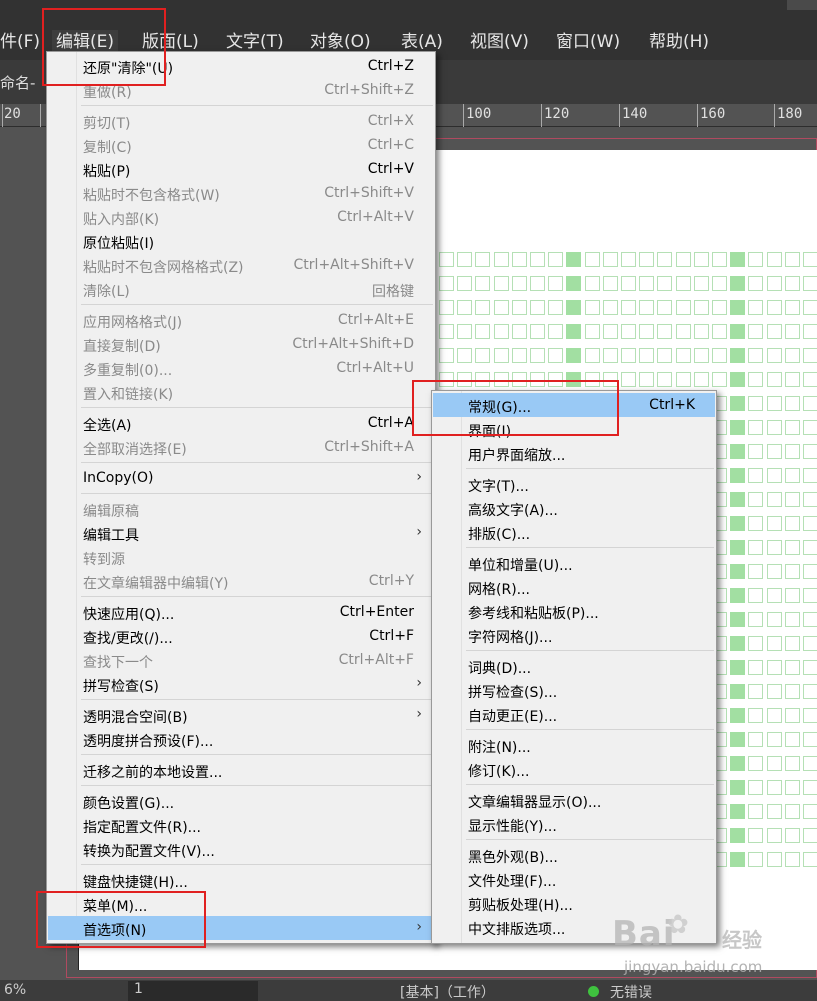  Describe the element at coordinates (241, 636) in the screenshot. I see `edit-menu-item: 查找/更改(/)... Ctrl+F` at that location.